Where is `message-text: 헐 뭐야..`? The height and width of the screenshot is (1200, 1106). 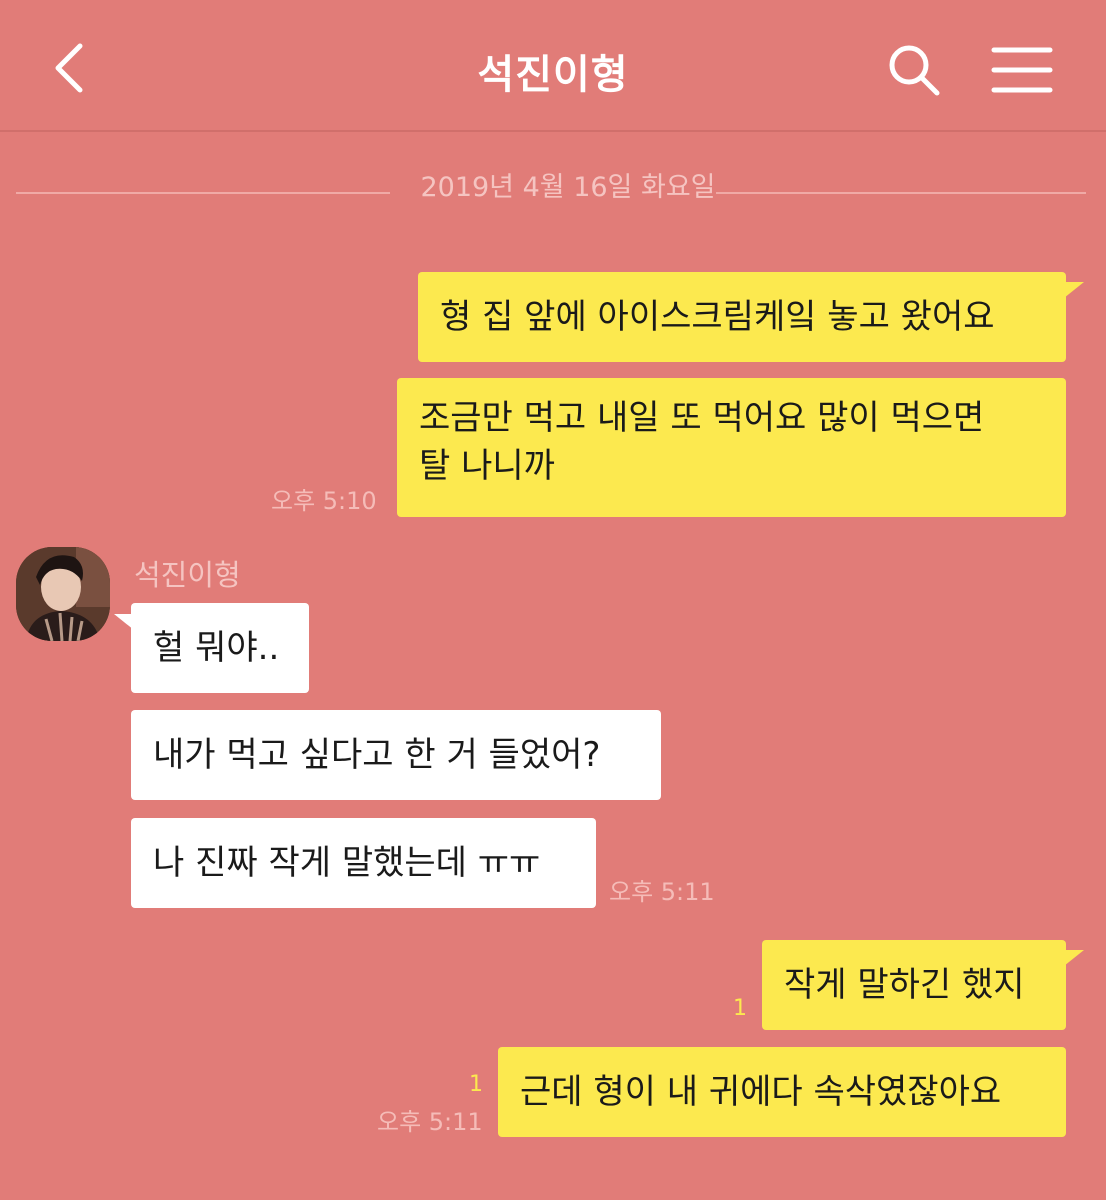
message-text: 헐 뭐야.. is located at coordinates (216, 648).